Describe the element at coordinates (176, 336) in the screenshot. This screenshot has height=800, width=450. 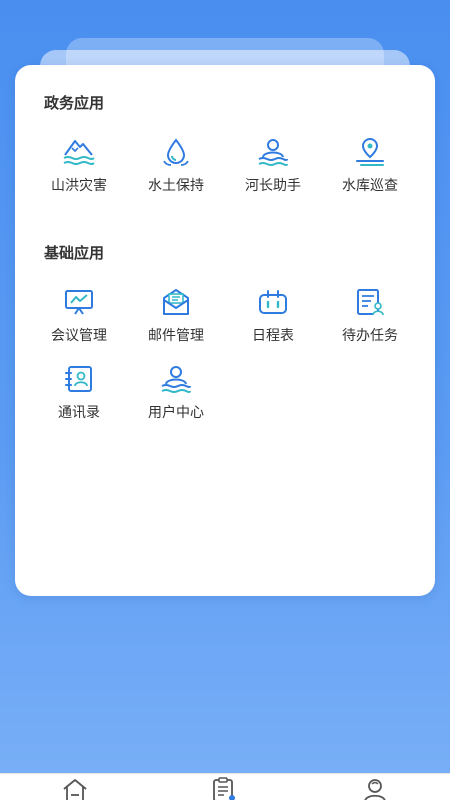
I see `app-label: 邮件管理` at that location.